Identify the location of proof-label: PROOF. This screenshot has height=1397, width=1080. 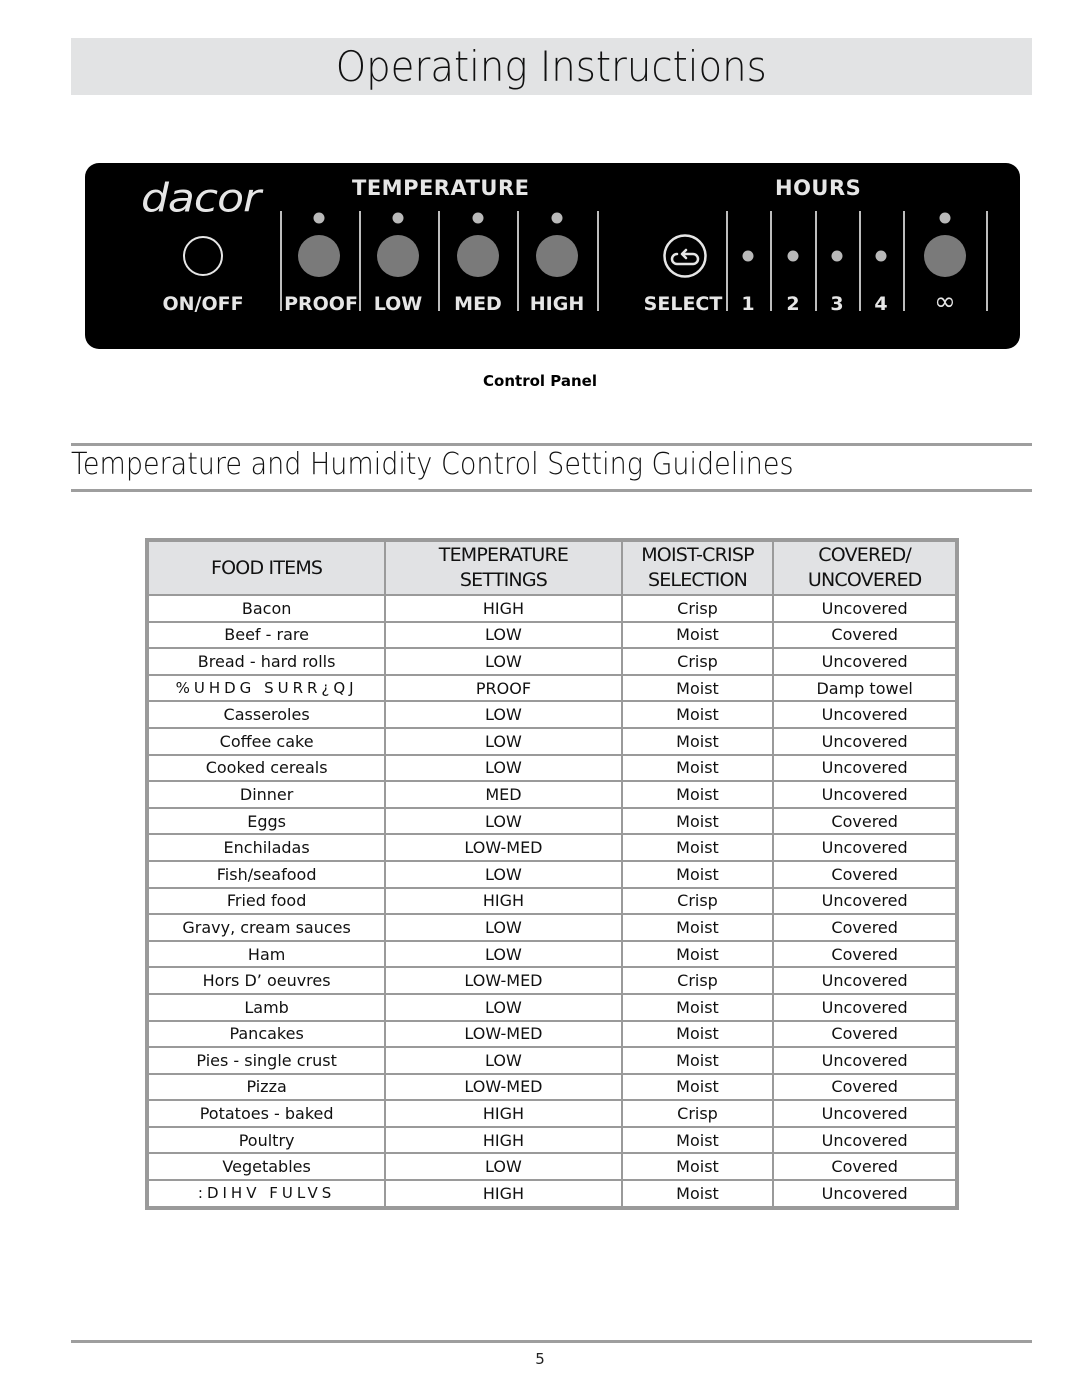
(321, 304).